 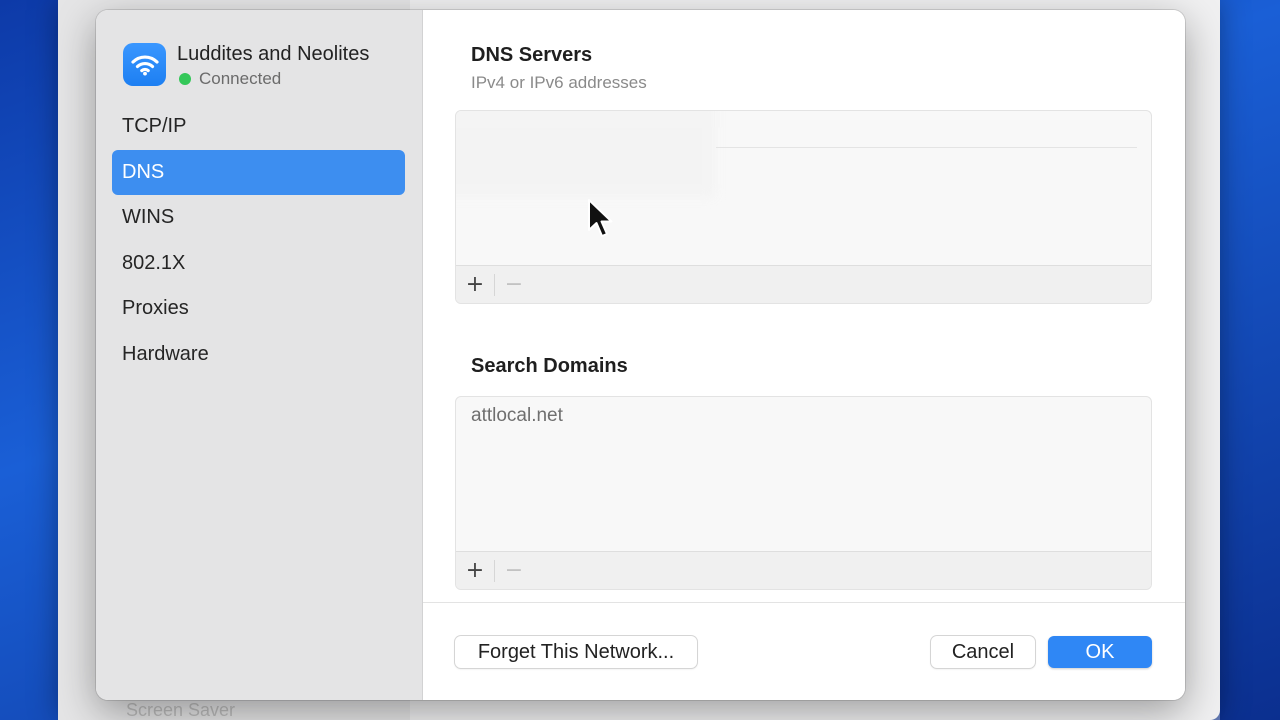 What do you see at coordinates (514, 571) in the screenshot?
I see `remove-search-domain-button: −` at bounding box center [514, 571].